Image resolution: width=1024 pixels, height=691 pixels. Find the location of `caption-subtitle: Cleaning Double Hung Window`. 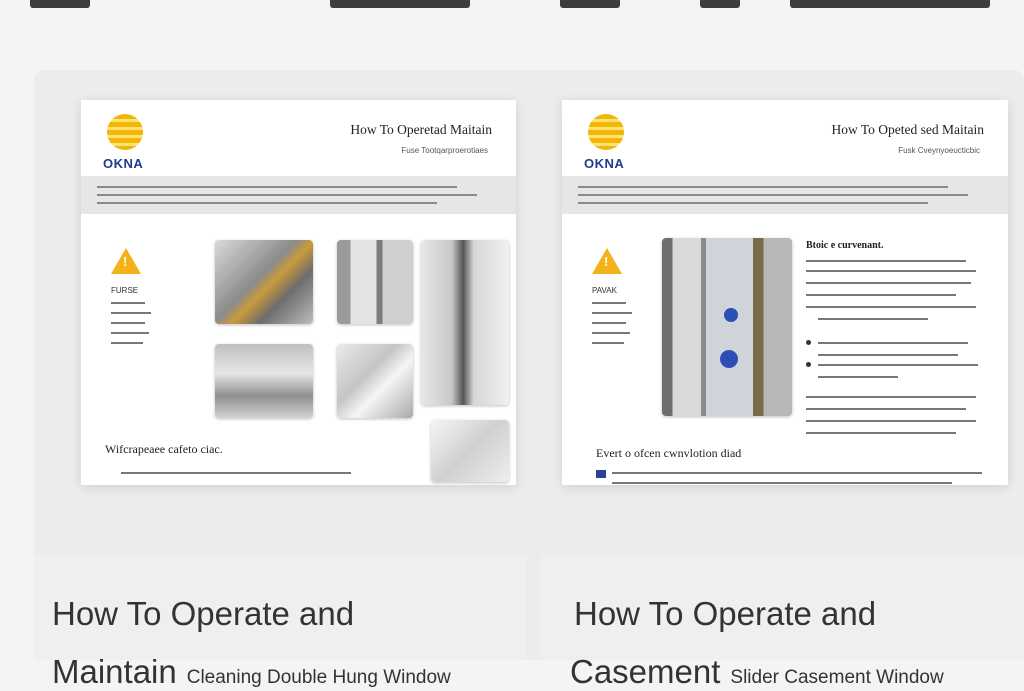

caption-subtitle: Cleaning Double Hung Window is located at coordinates (318, 677).